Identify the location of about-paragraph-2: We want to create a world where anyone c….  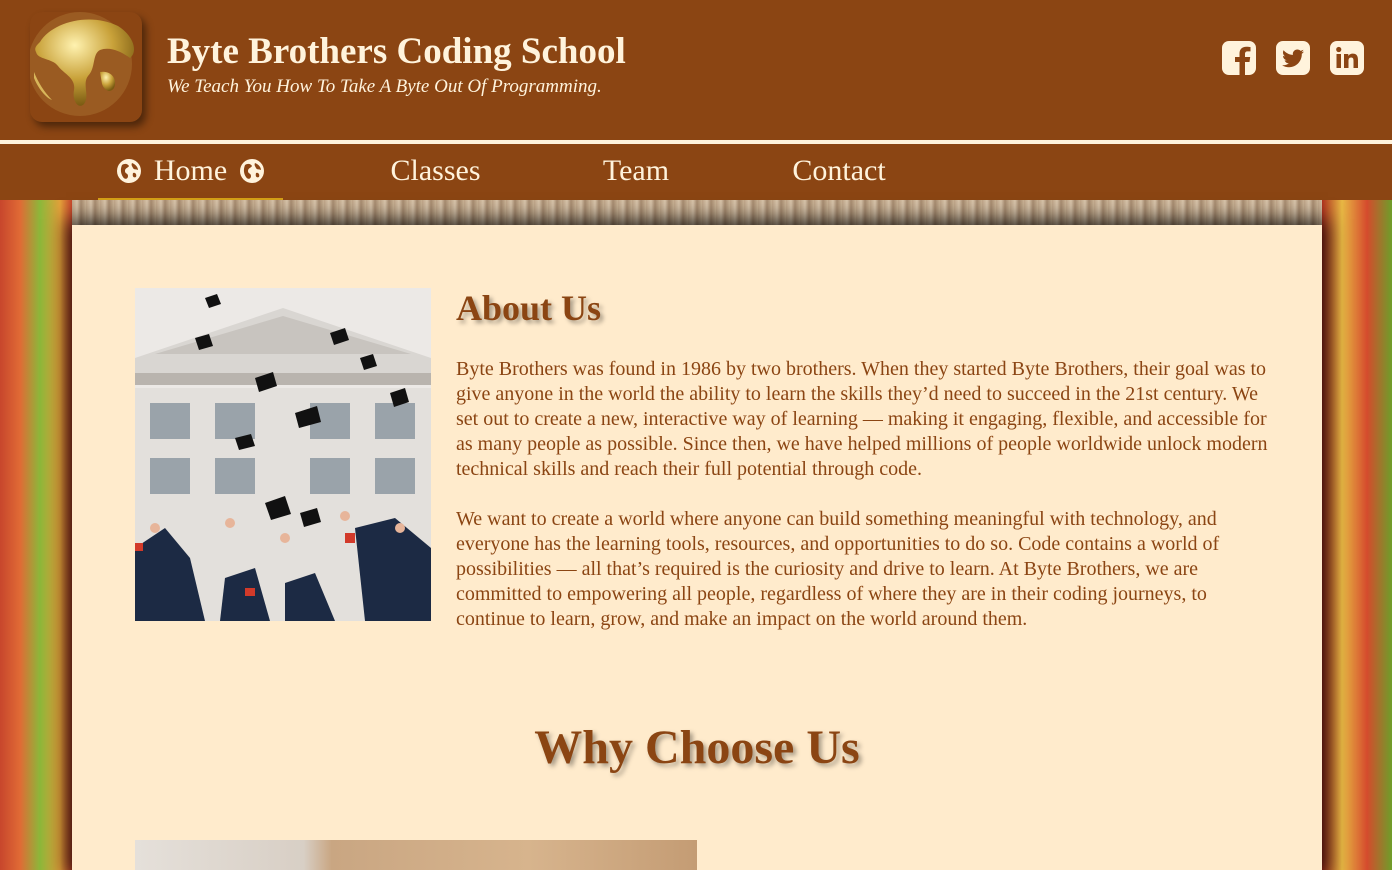
(838, 569).